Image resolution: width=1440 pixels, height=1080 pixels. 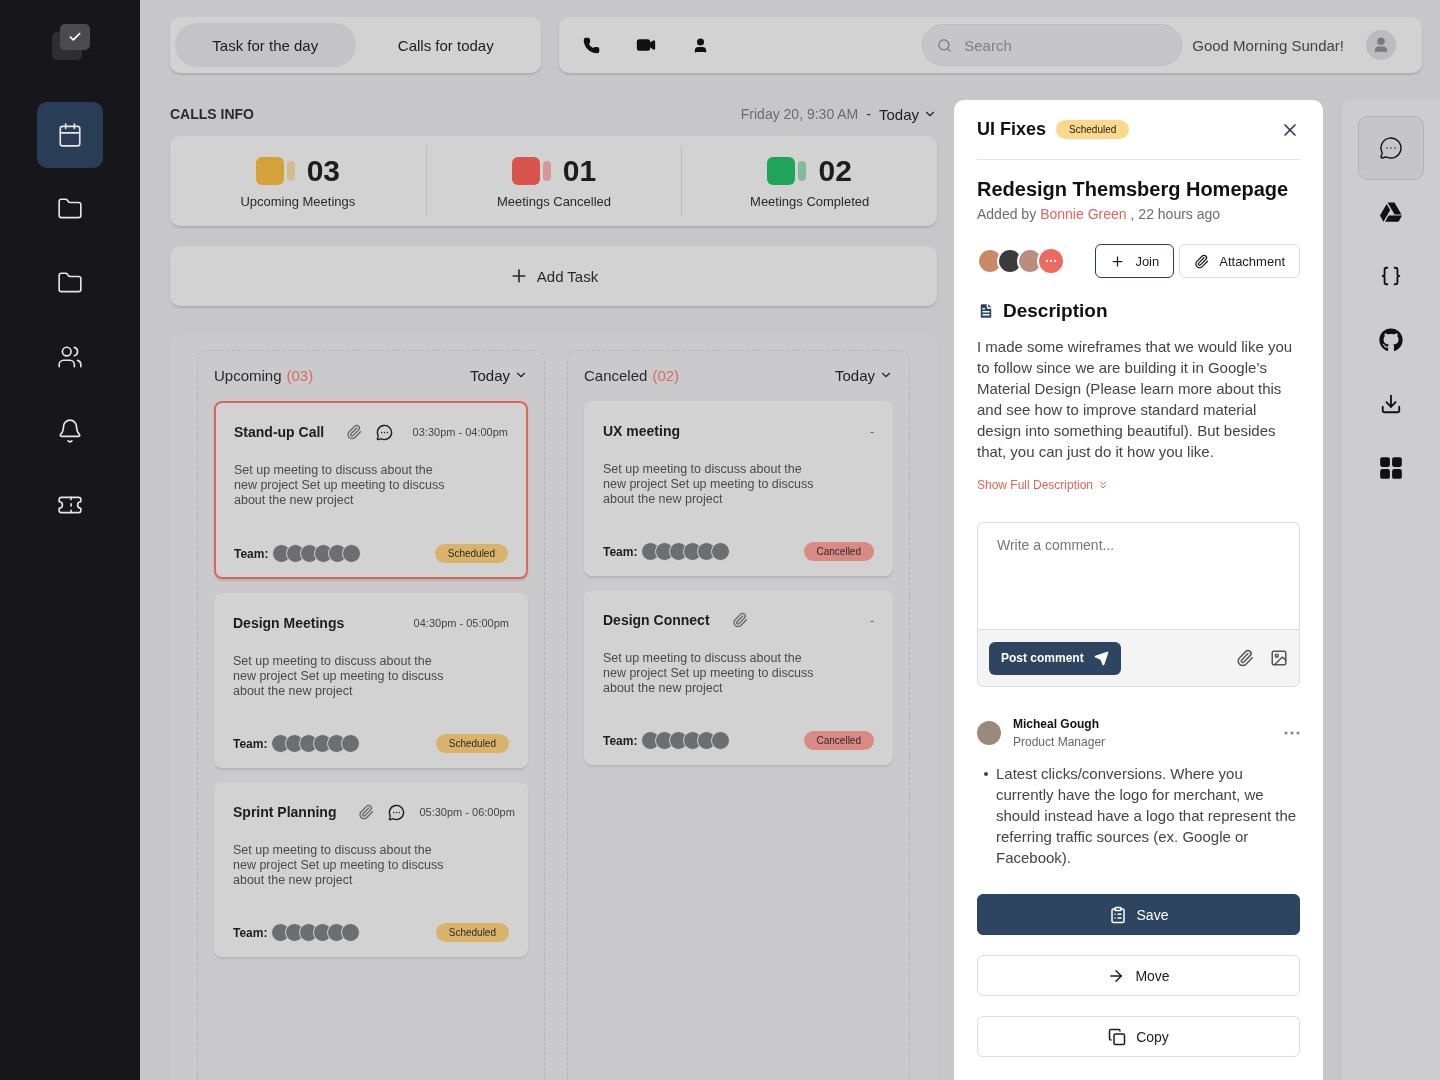 What do you see at coordinates (1065, 45) in the screenshot?
I see `search-input: Search` at bounding box center [1065, 45].